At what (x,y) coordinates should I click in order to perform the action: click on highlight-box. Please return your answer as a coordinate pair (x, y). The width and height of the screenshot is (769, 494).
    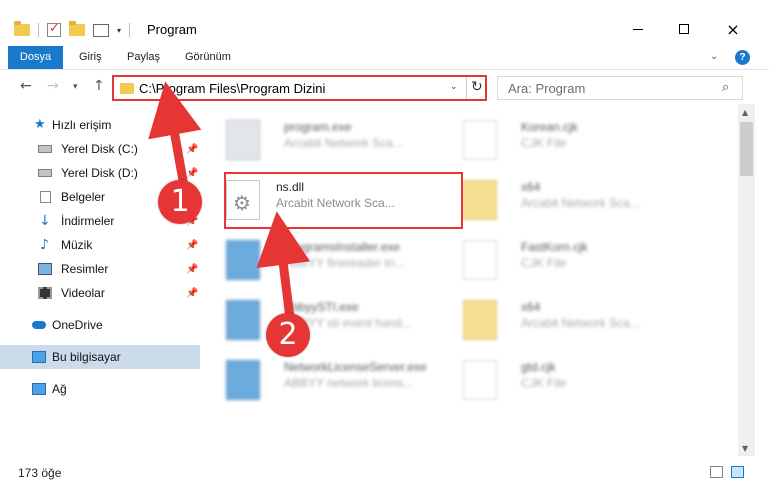
    Looking at the image, I should click on (343, 200).